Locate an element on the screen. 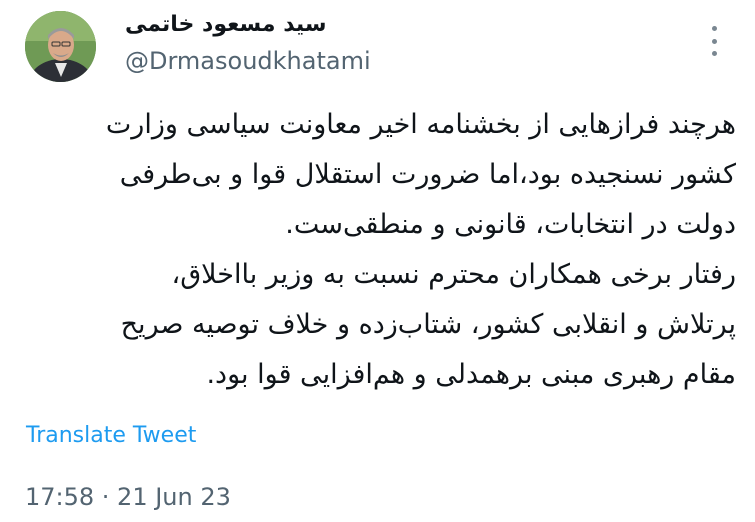  avatar is located at coordinates (60, 46).